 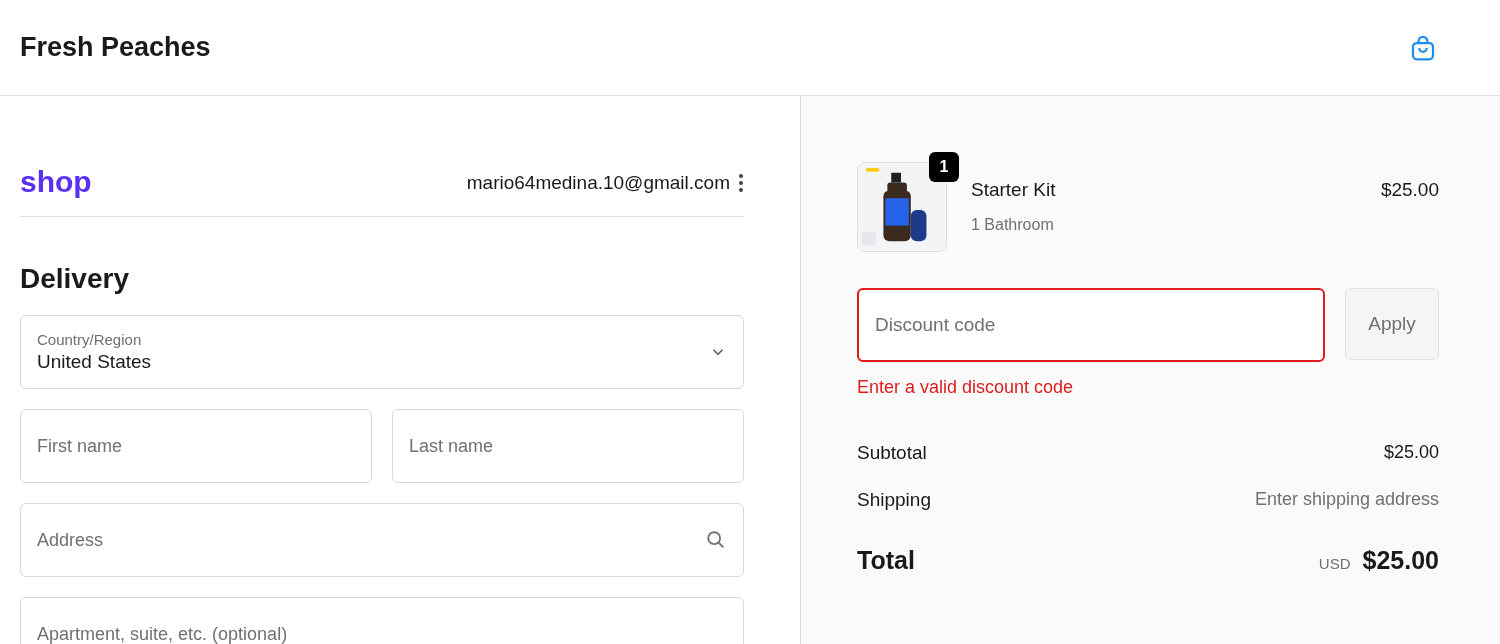 What do you see at coordinates (196, 446) in the screenshot?
I see `input-field: First name` at bounding box center [196, 446].